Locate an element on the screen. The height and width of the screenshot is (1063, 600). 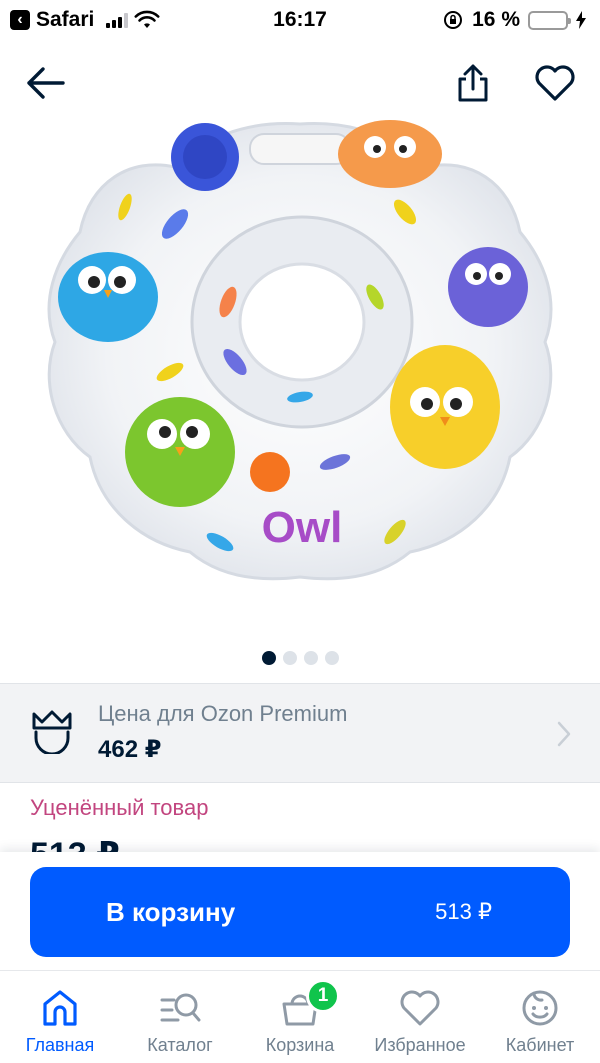
premium-price-row: Цена для Ozon Premium 462 ₽ is located at coordinates (300, 733).